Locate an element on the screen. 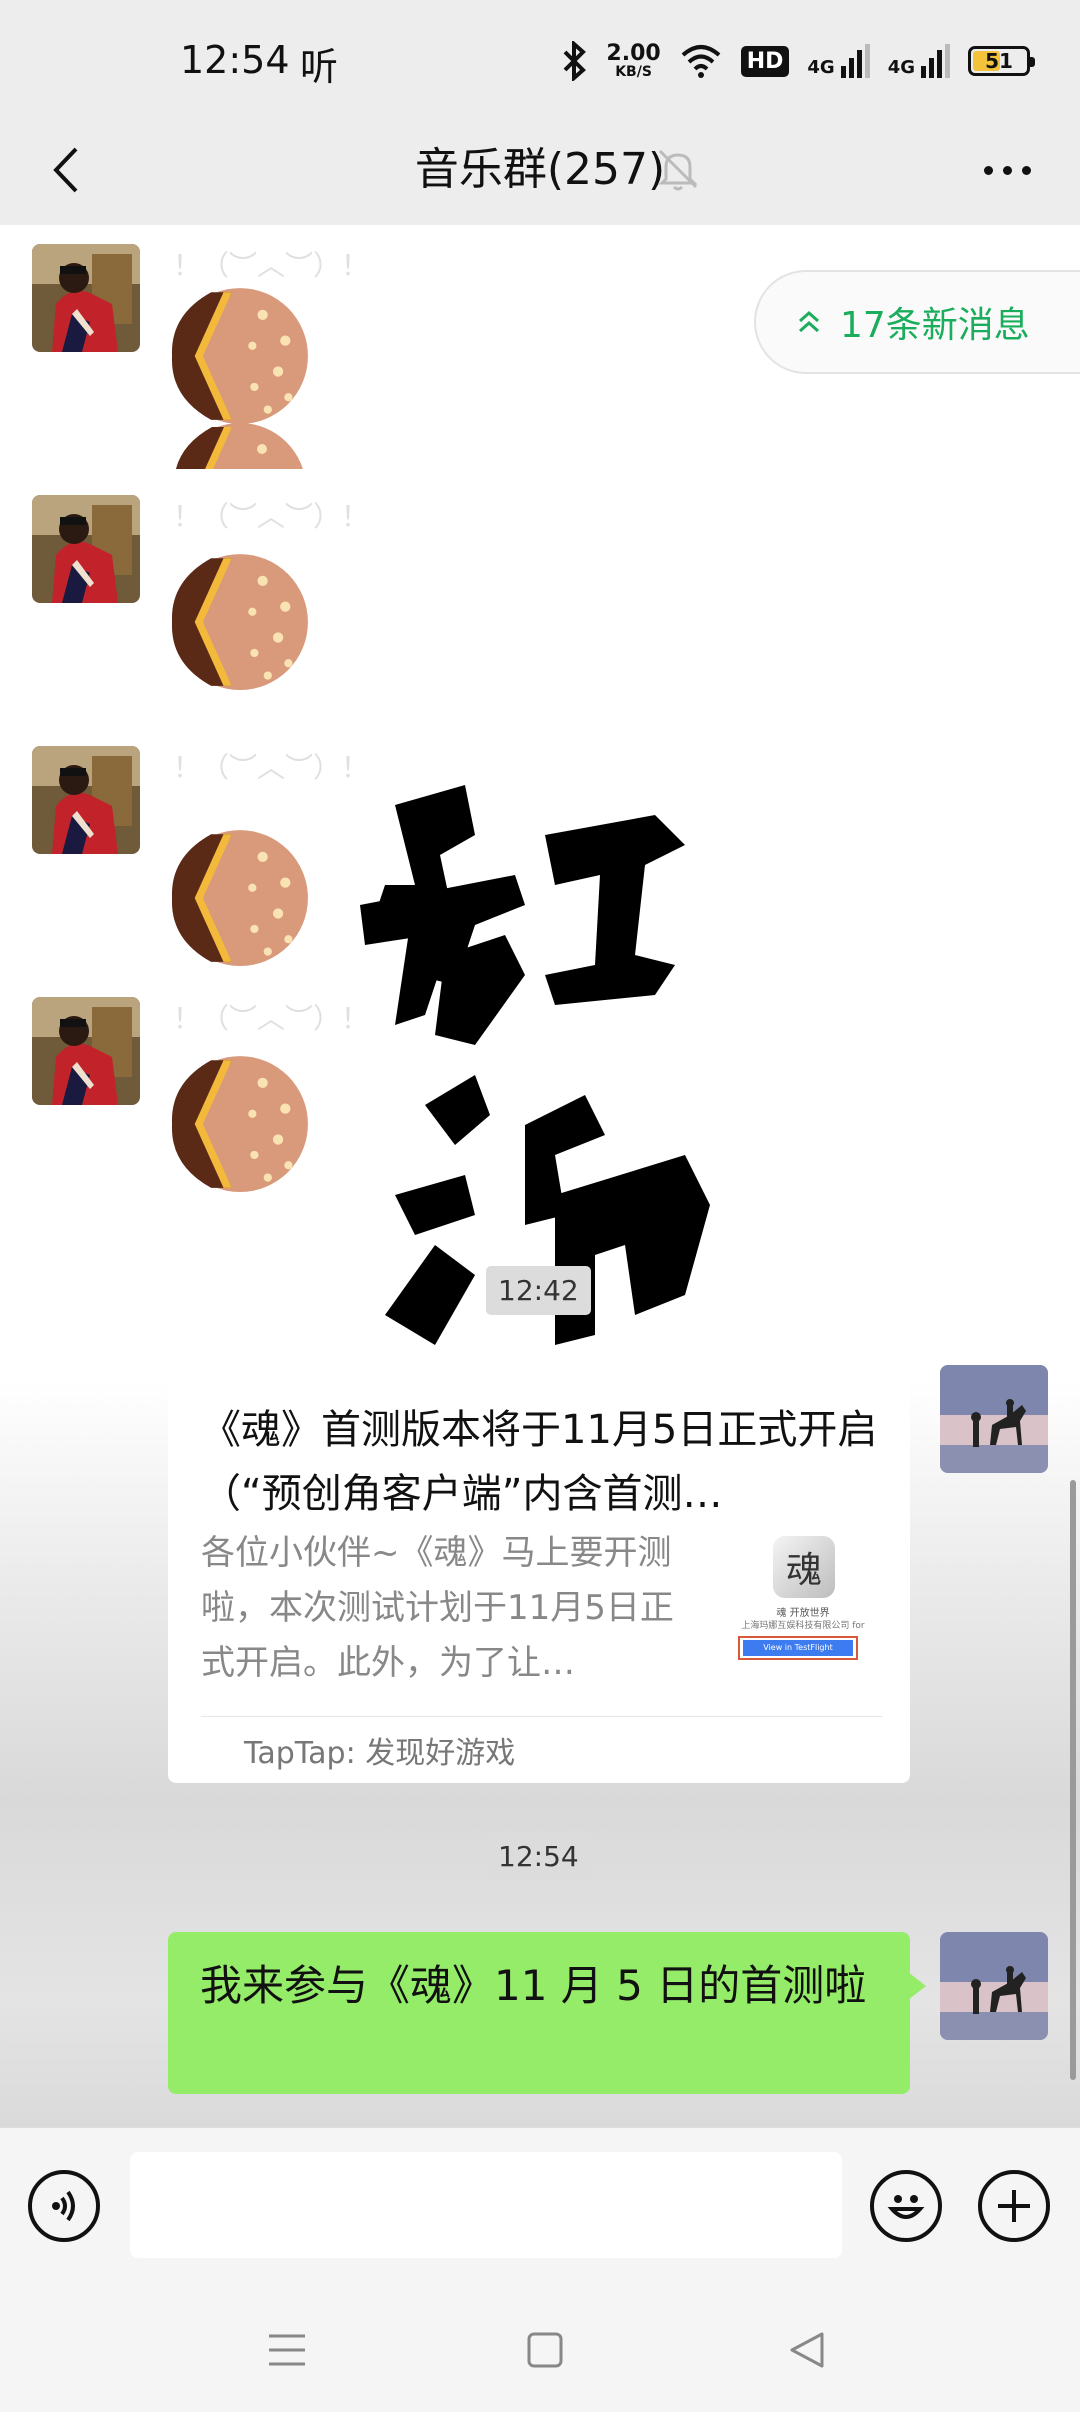 The image size is (1080, 2412). voice-input-button is located at coordinates (64, 2206).